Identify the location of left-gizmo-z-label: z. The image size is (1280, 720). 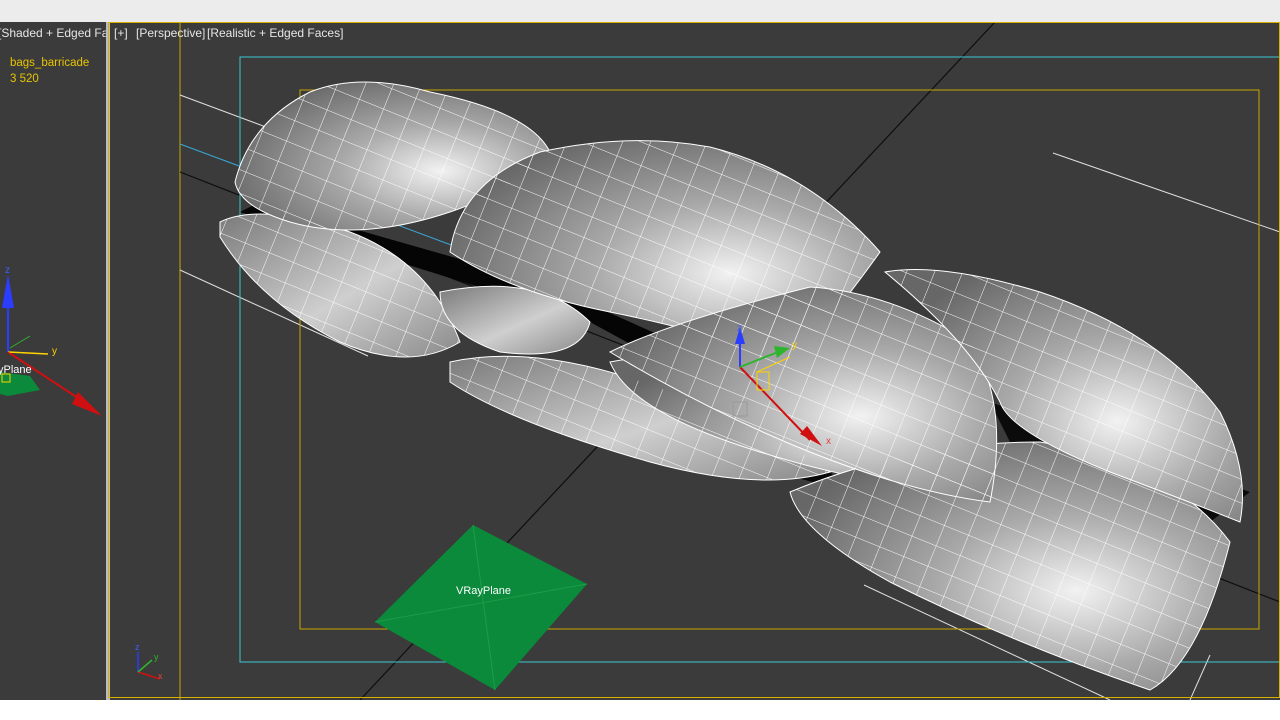
(7, 270).